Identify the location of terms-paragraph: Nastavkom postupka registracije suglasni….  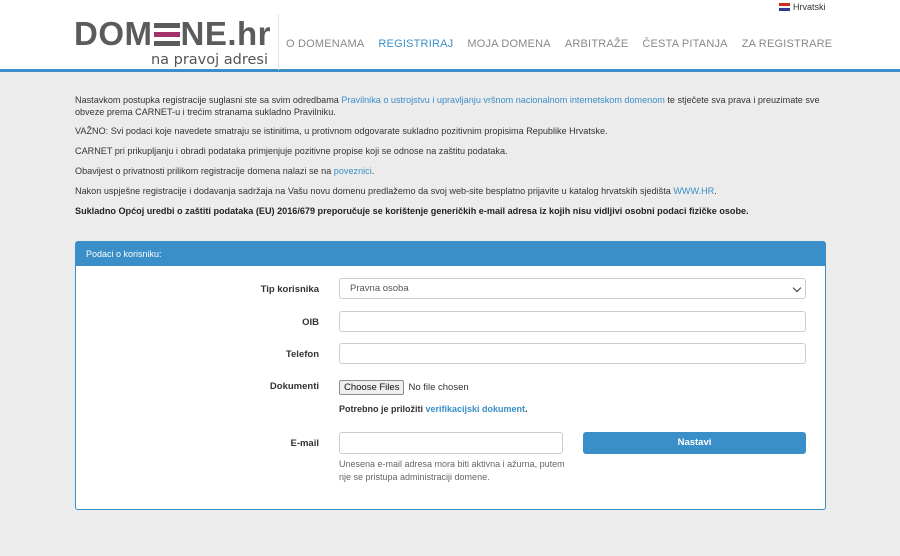
(447, 106).